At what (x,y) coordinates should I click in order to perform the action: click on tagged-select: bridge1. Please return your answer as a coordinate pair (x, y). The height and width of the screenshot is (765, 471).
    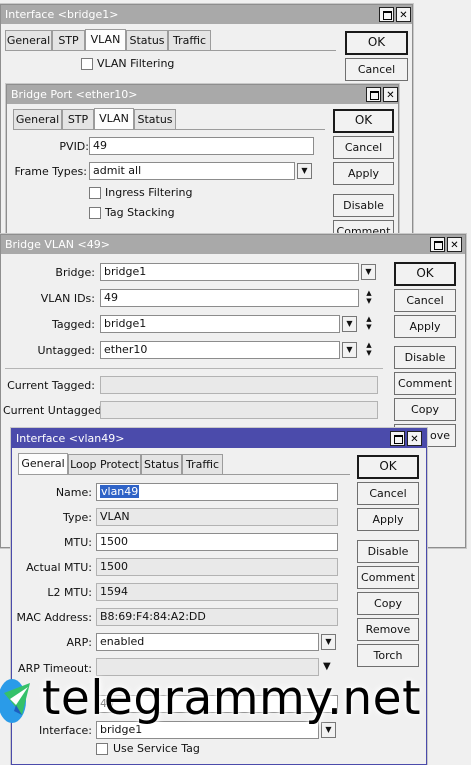
    Looking at the image, I should click on (220, 324).